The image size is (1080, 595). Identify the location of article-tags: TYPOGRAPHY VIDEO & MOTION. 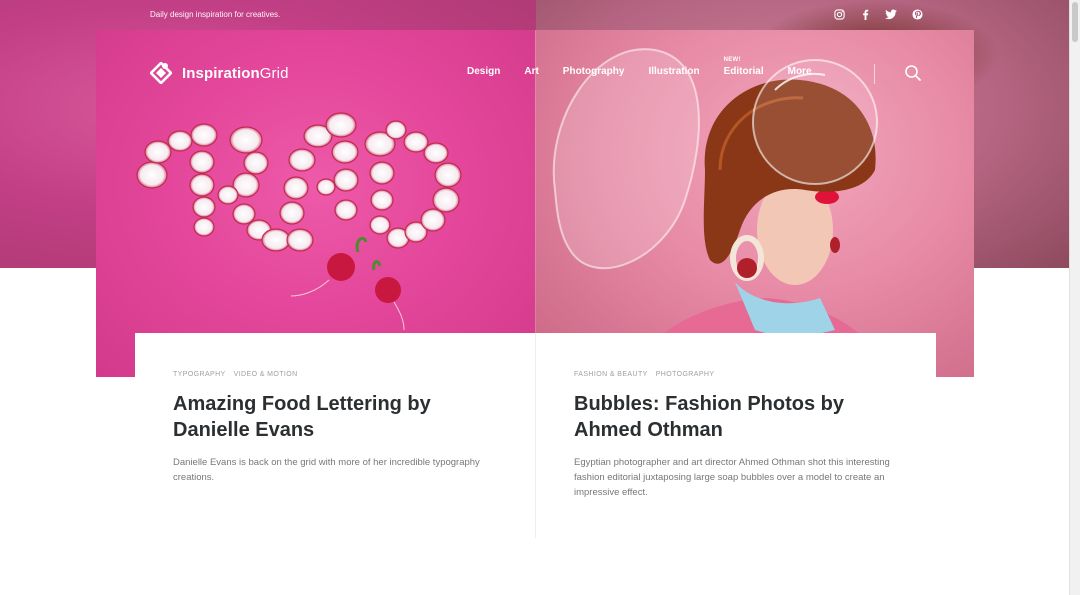
(333, 374).